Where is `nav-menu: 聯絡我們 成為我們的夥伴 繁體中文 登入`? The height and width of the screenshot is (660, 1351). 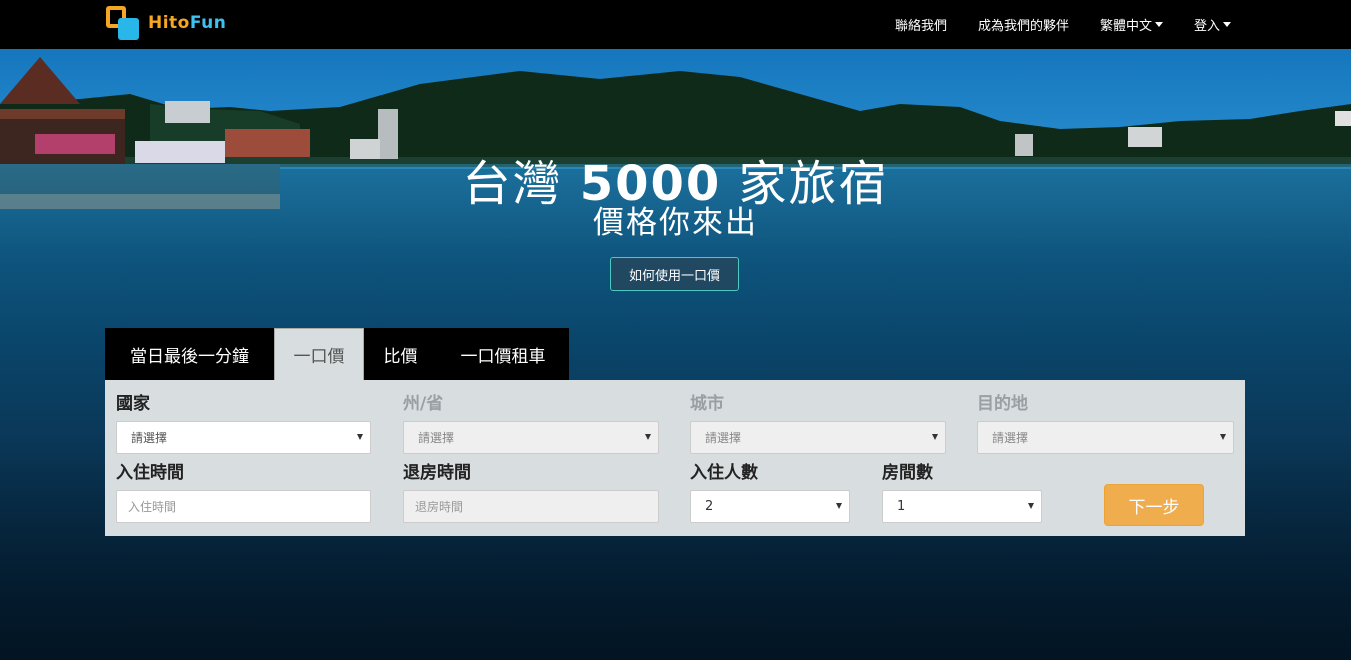 nav-menu: 聯絡我們 成為我們的夥伴 繁體中文 登入 is located at coordinates (1047, 24).